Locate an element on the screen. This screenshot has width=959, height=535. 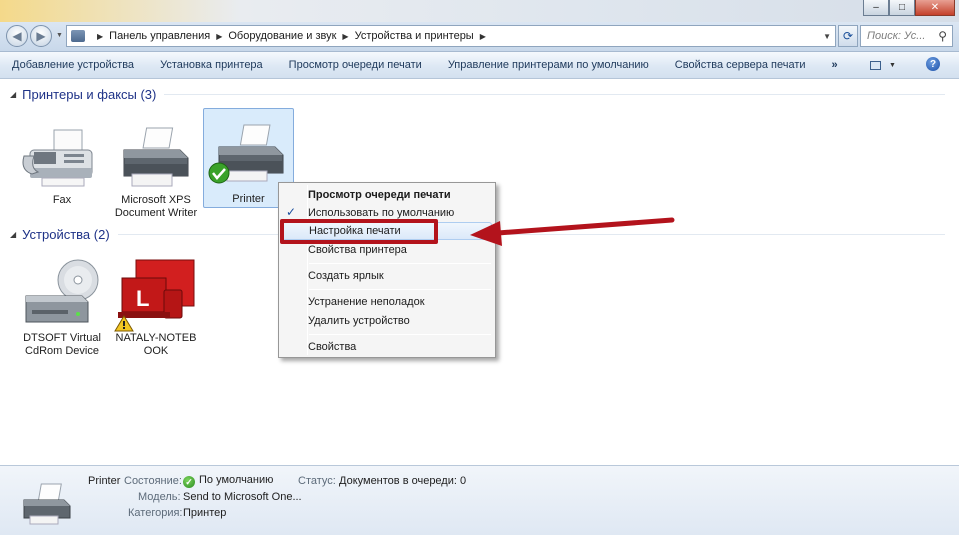
group-title: Принтеры и факсы (3) is located at coordinates (89, 94).